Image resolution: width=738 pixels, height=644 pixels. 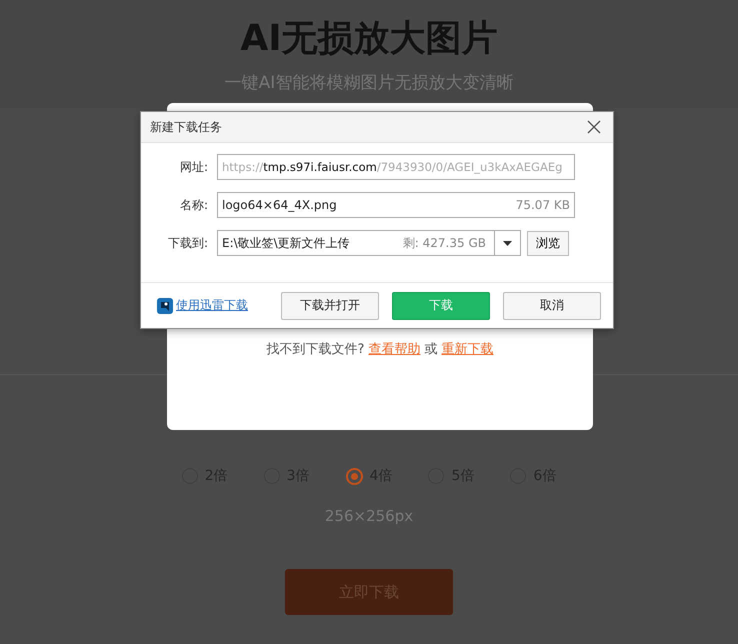 What do you see at coordinates (467, 349) in the screenshot?
I see `redownload-link: 重新下载` at bounding box center [467, 349].